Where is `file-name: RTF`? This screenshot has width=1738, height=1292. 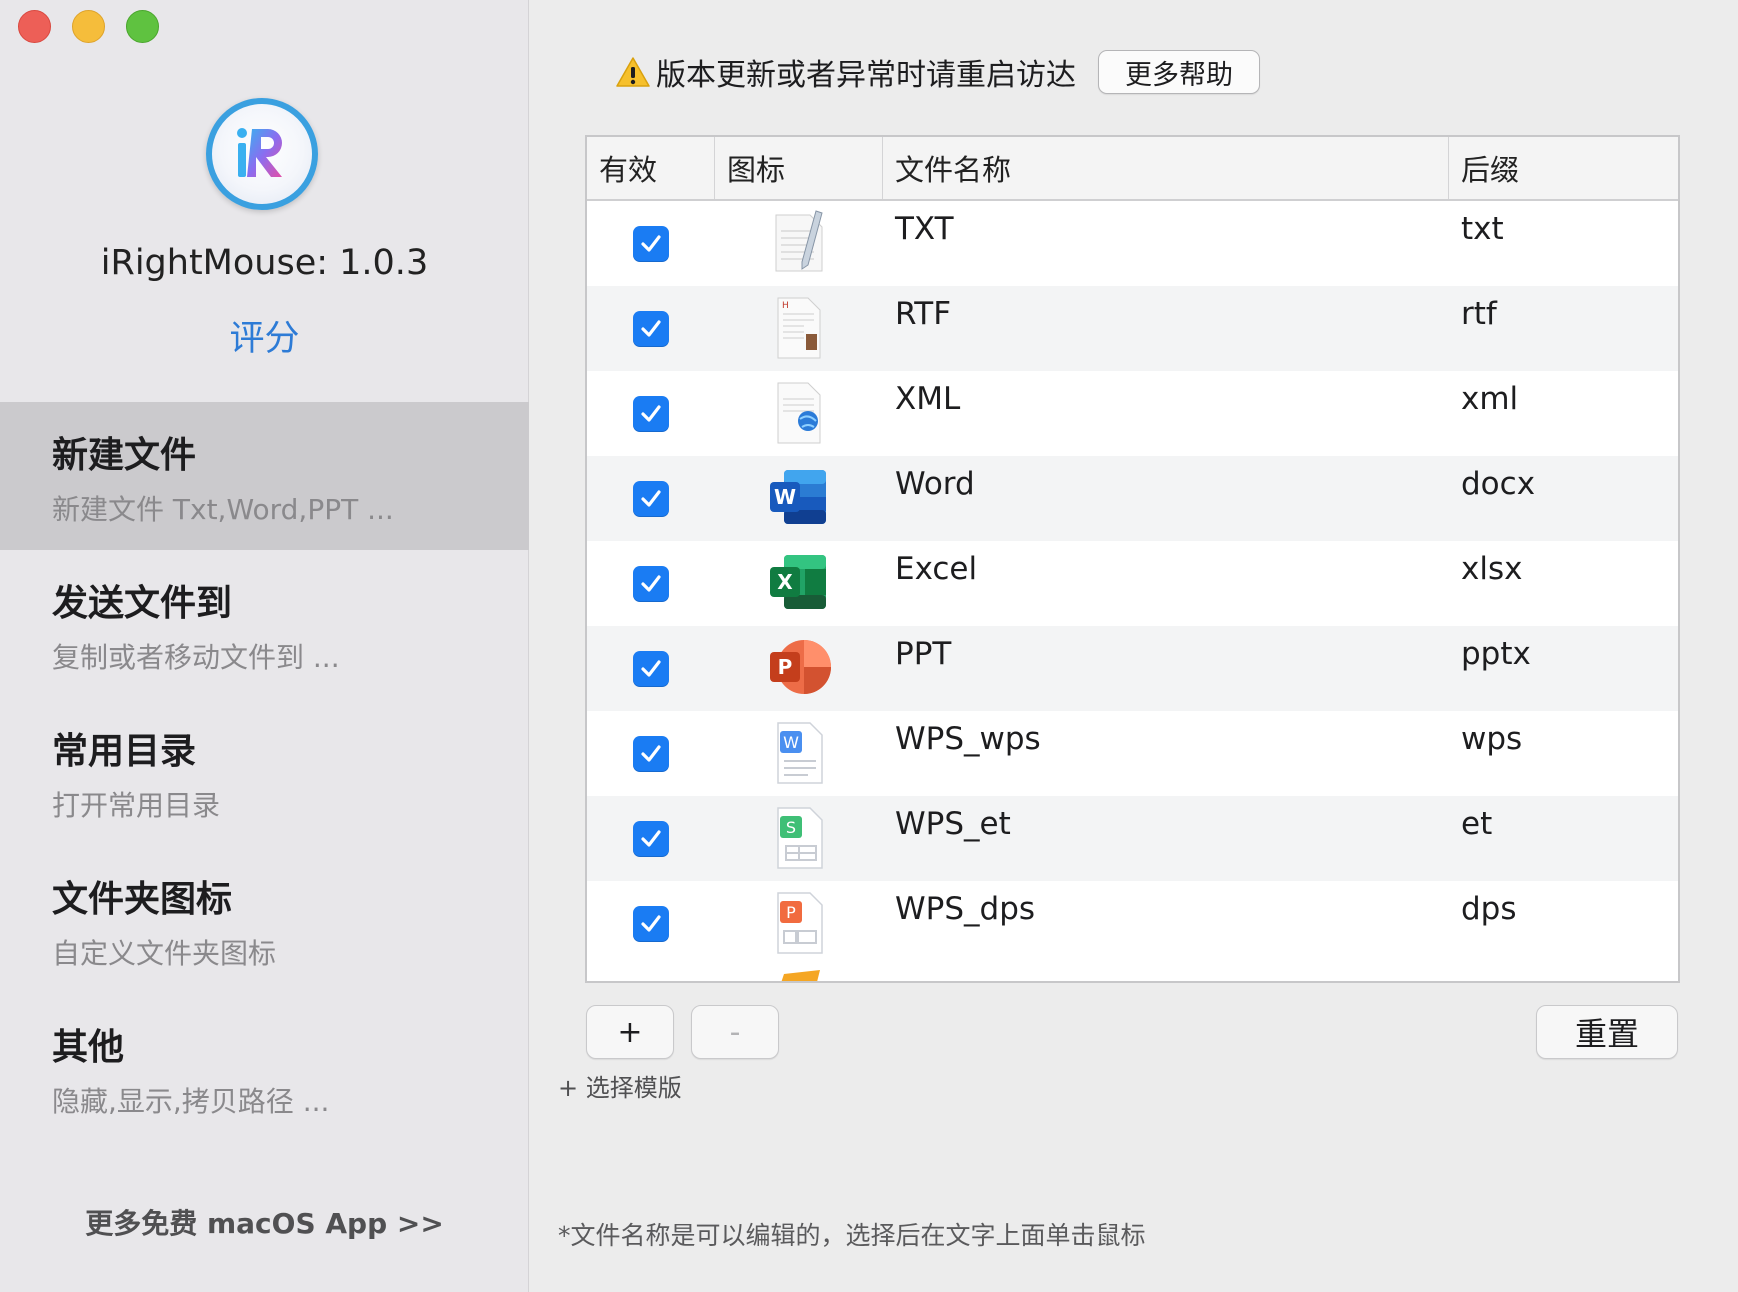 file-name: RTF is located at coordinates (1166, 328).